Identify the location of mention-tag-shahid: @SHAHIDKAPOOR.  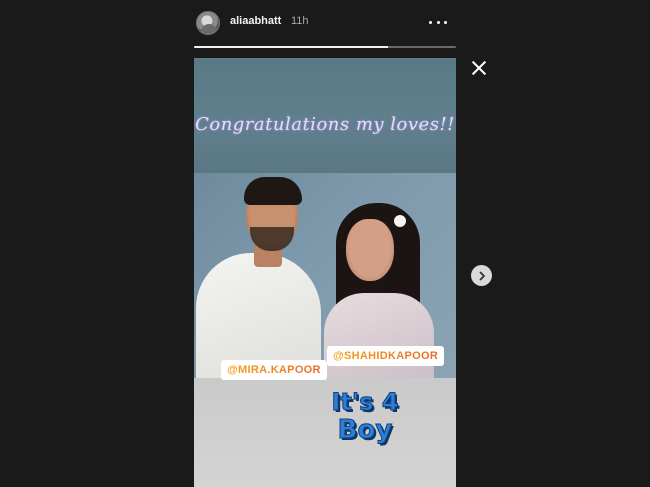
(386, 356).